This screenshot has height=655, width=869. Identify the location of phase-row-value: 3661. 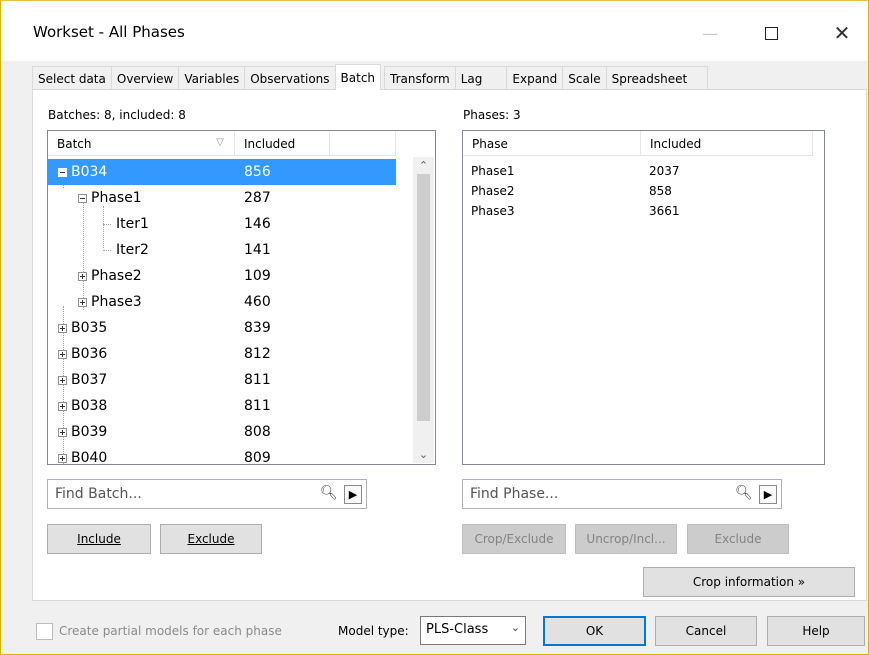
(664, 211).